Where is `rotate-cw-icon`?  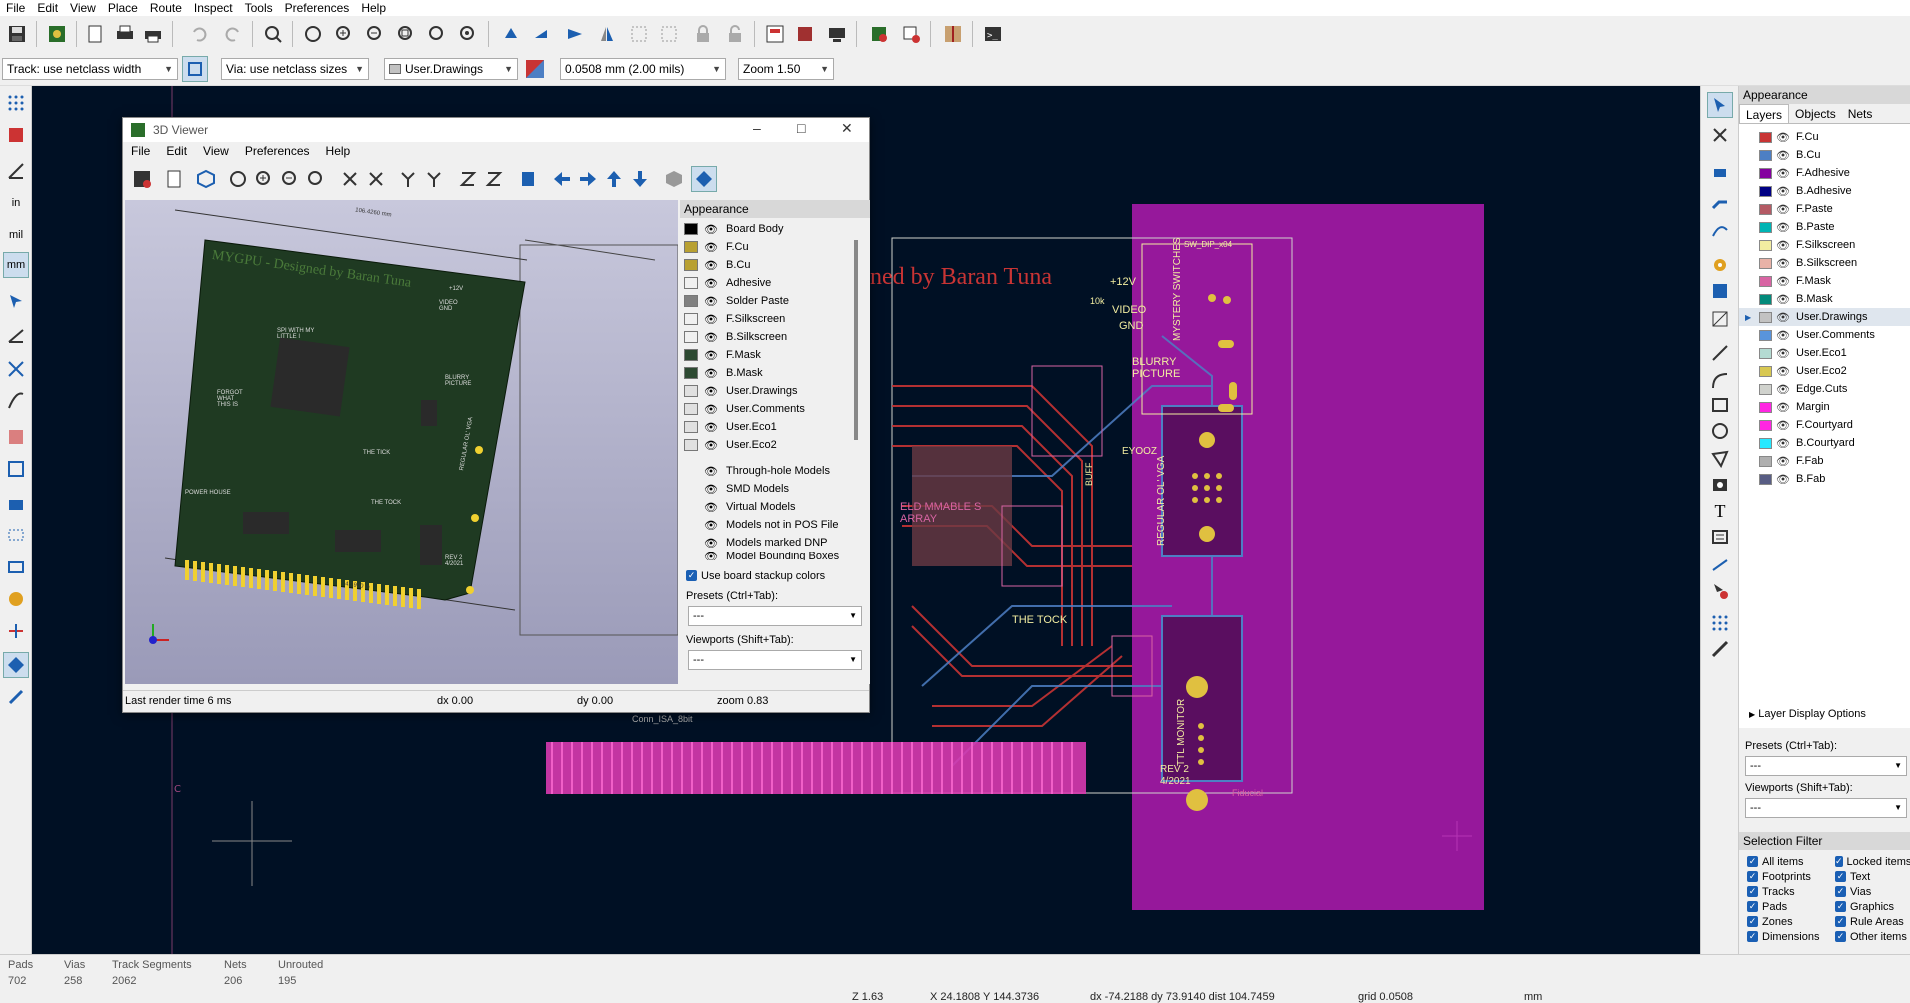 rotate-cw-icon is located at coordinates (541, 34).